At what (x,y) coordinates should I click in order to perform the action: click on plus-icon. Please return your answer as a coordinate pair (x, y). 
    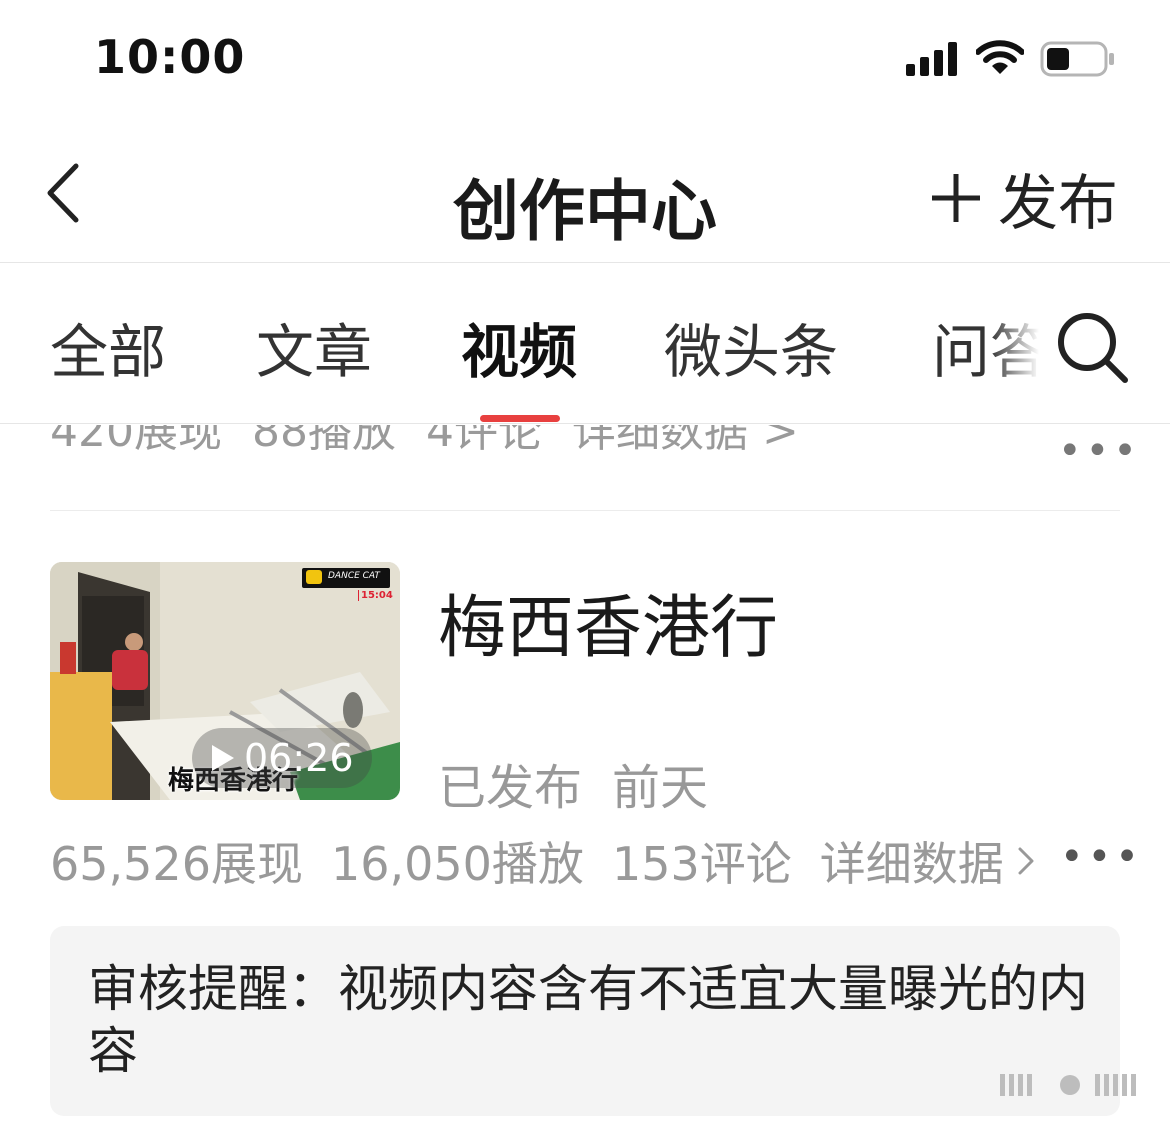
    Looking at the image, I should click on (956, 198).